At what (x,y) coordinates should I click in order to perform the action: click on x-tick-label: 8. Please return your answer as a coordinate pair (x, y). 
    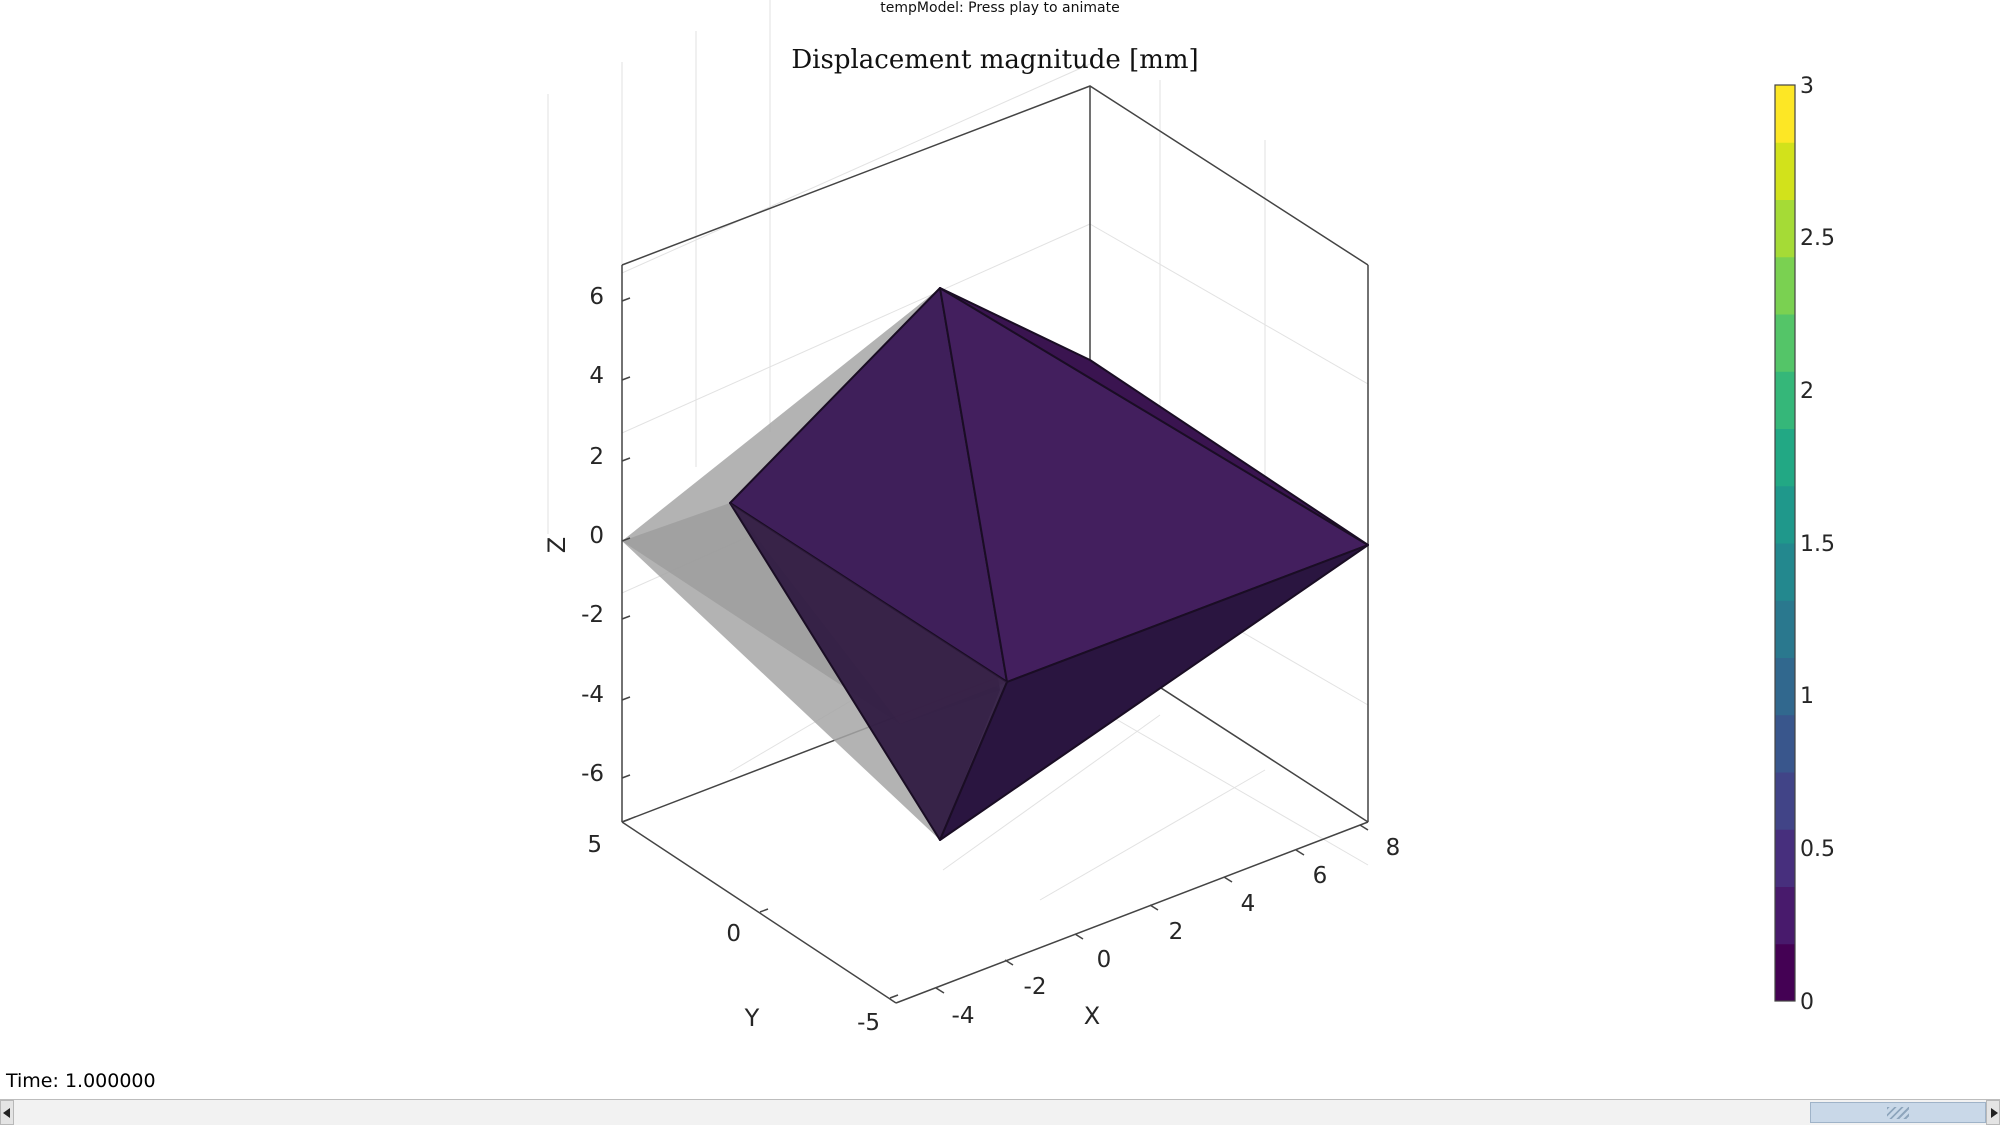
    Looking at the image, I should click on (1393, 848).